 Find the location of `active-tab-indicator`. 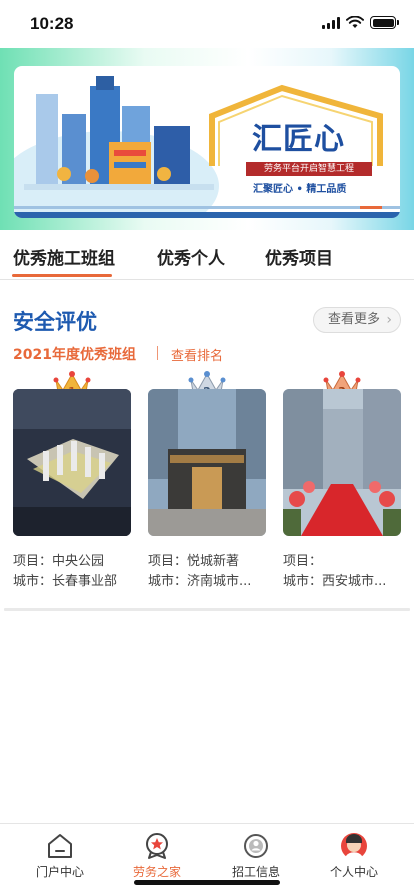

active-tab-indicator is located at coordinates (62, 275).